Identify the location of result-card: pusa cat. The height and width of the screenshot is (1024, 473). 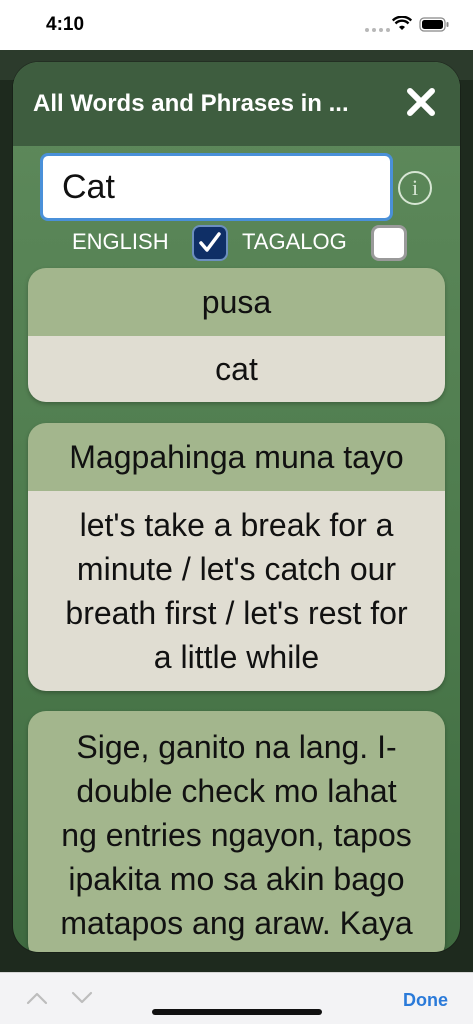
(236, 335).